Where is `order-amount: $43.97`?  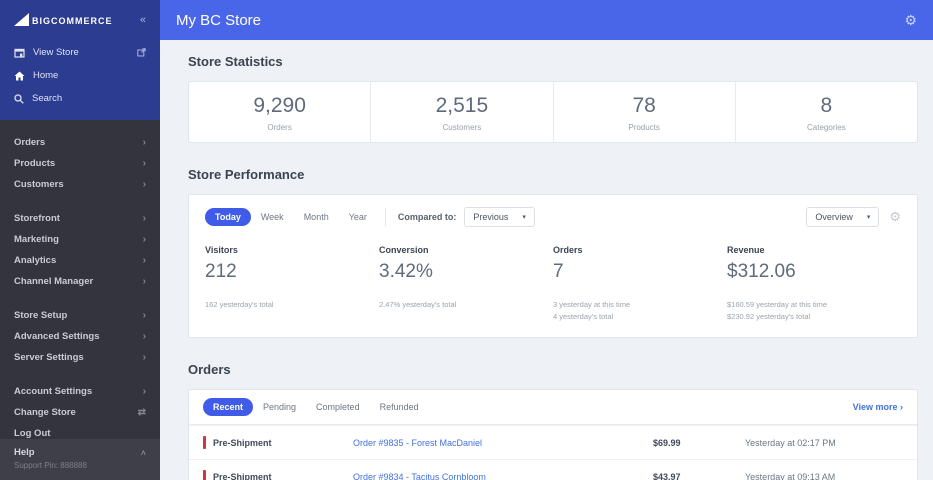 order-amount: $43.97 is located at coordinates (667, 475).